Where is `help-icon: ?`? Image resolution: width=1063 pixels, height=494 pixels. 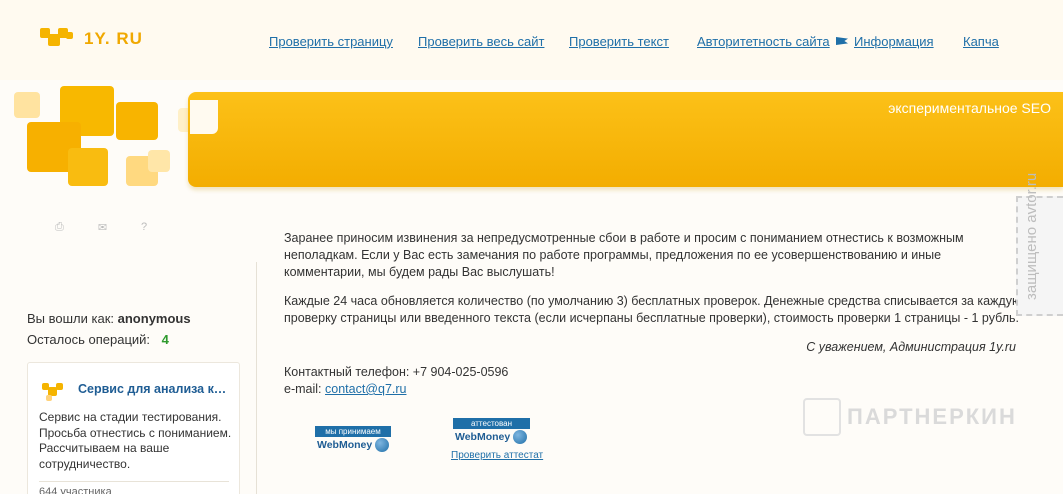
help-icon: ? is located at coordinates (144, 227).